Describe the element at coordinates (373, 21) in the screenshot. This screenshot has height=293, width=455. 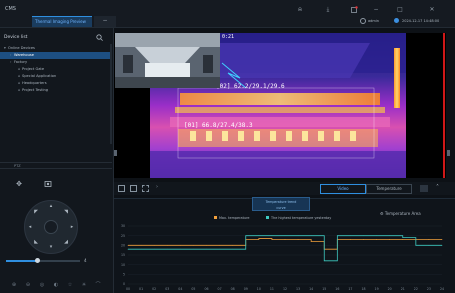
I see `user-name: admin` at that location.